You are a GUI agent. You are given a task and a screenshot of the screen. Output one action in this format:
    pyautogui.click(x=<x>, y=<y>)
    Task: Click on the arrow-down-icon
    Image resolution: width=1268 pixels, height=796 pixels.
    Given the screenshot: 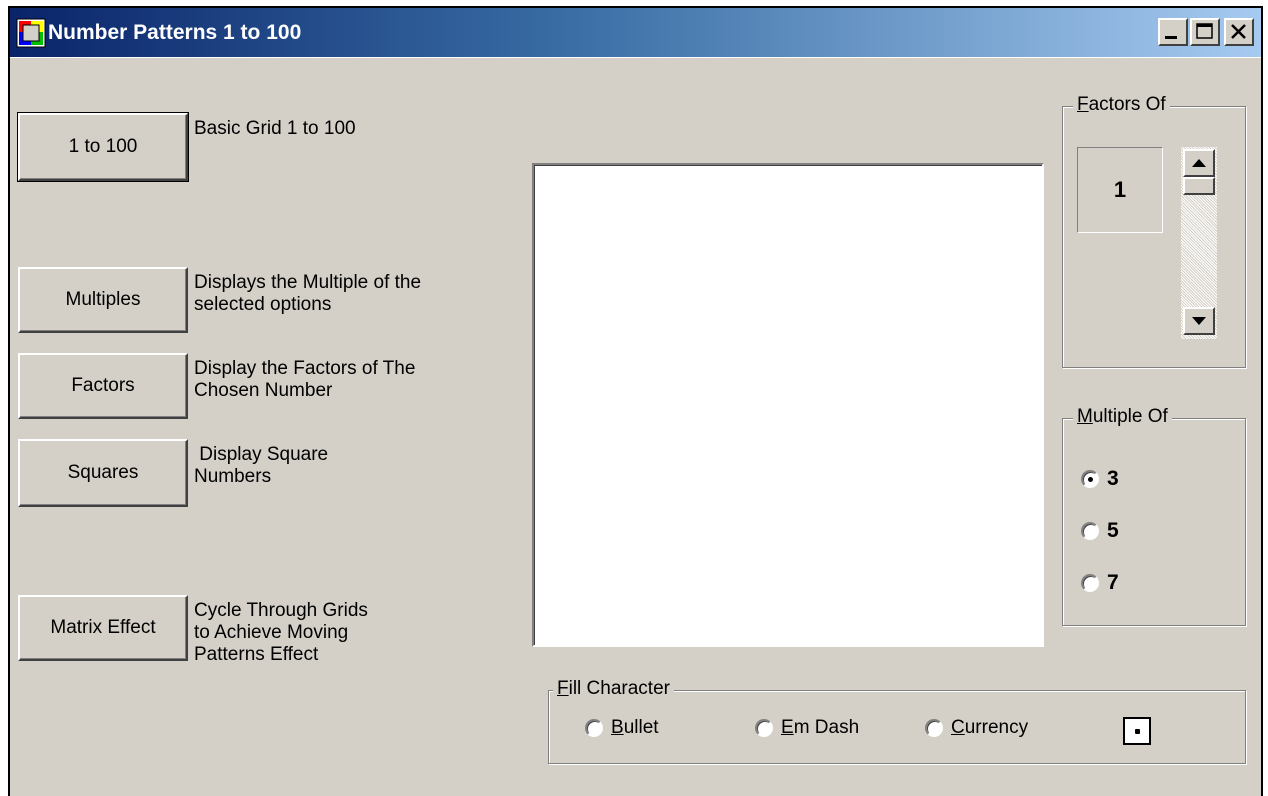 What is the action you would take?
    pyautogui.click(x=1199, y=321)
    